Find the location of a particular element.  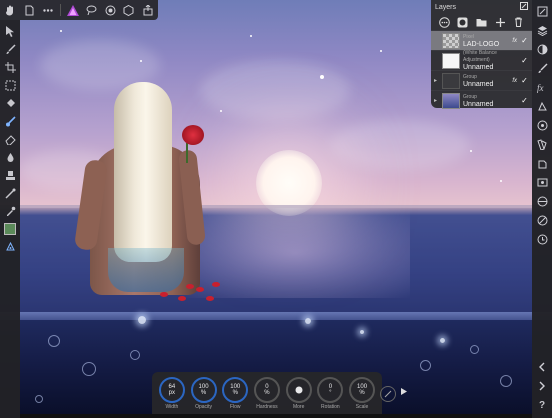

export-icon is located at coordinates (147, 10).